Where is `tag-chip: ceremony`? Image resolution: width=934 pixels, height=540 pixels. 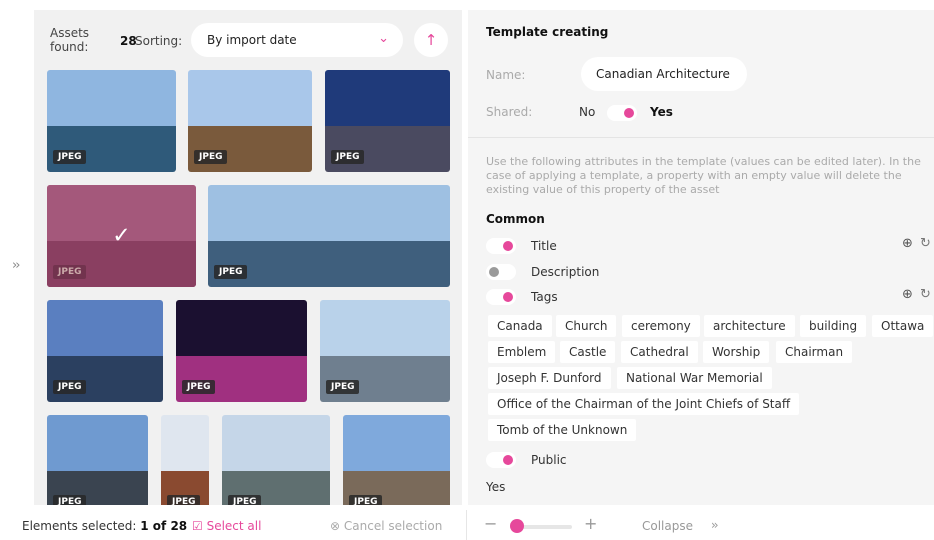
tag-chip: ceremony is located at coordinates (661, 326).